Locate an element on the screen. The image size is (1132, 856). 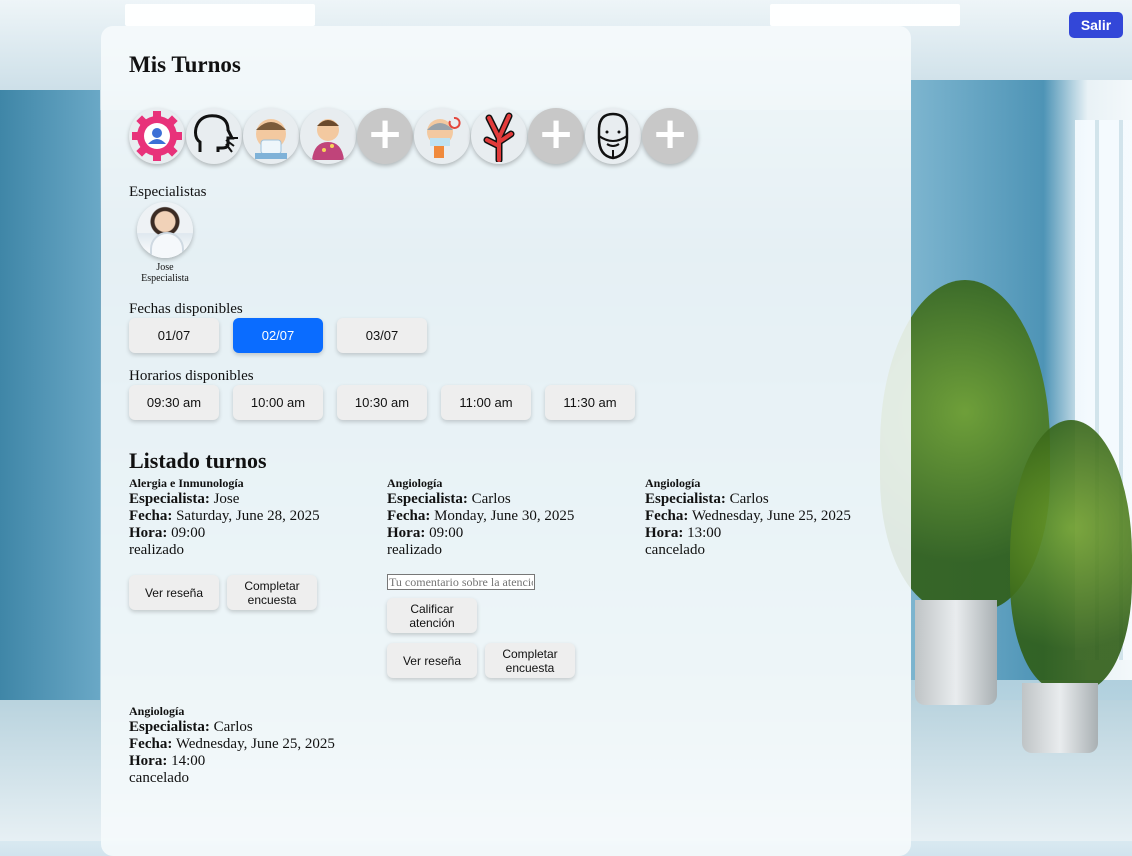
comment-input is located at coordinates (461, 582).